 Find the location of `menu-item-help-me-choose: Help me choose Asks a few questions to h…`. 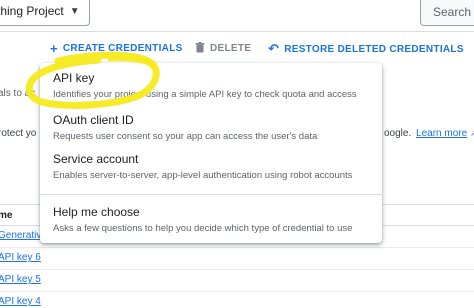

menu-item-help-me-choose: Help me choose Asks a few questions to h… is located at coordinates (211, 219).